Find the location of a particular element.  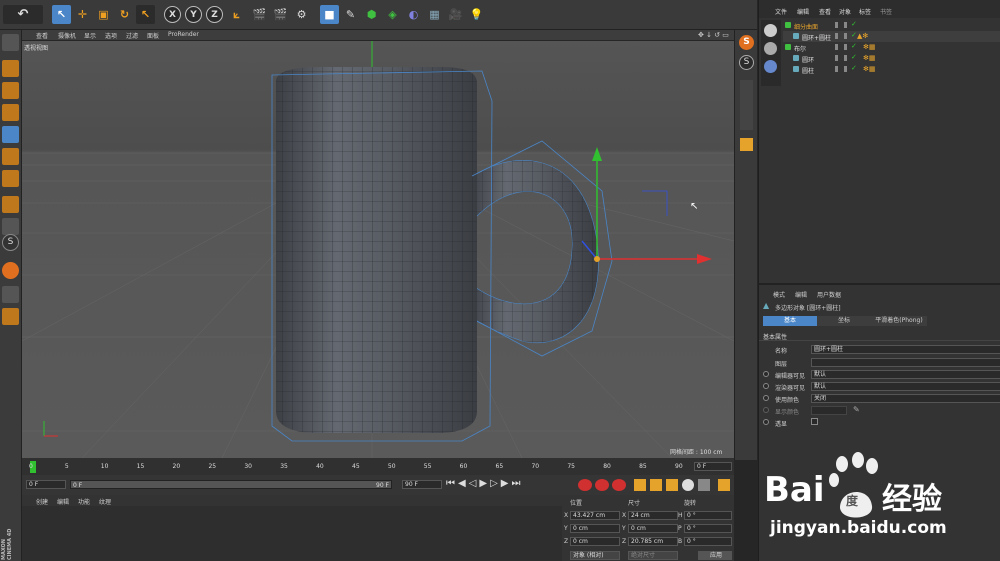

cube-icon: ■ is located at coordinates (329, 14).